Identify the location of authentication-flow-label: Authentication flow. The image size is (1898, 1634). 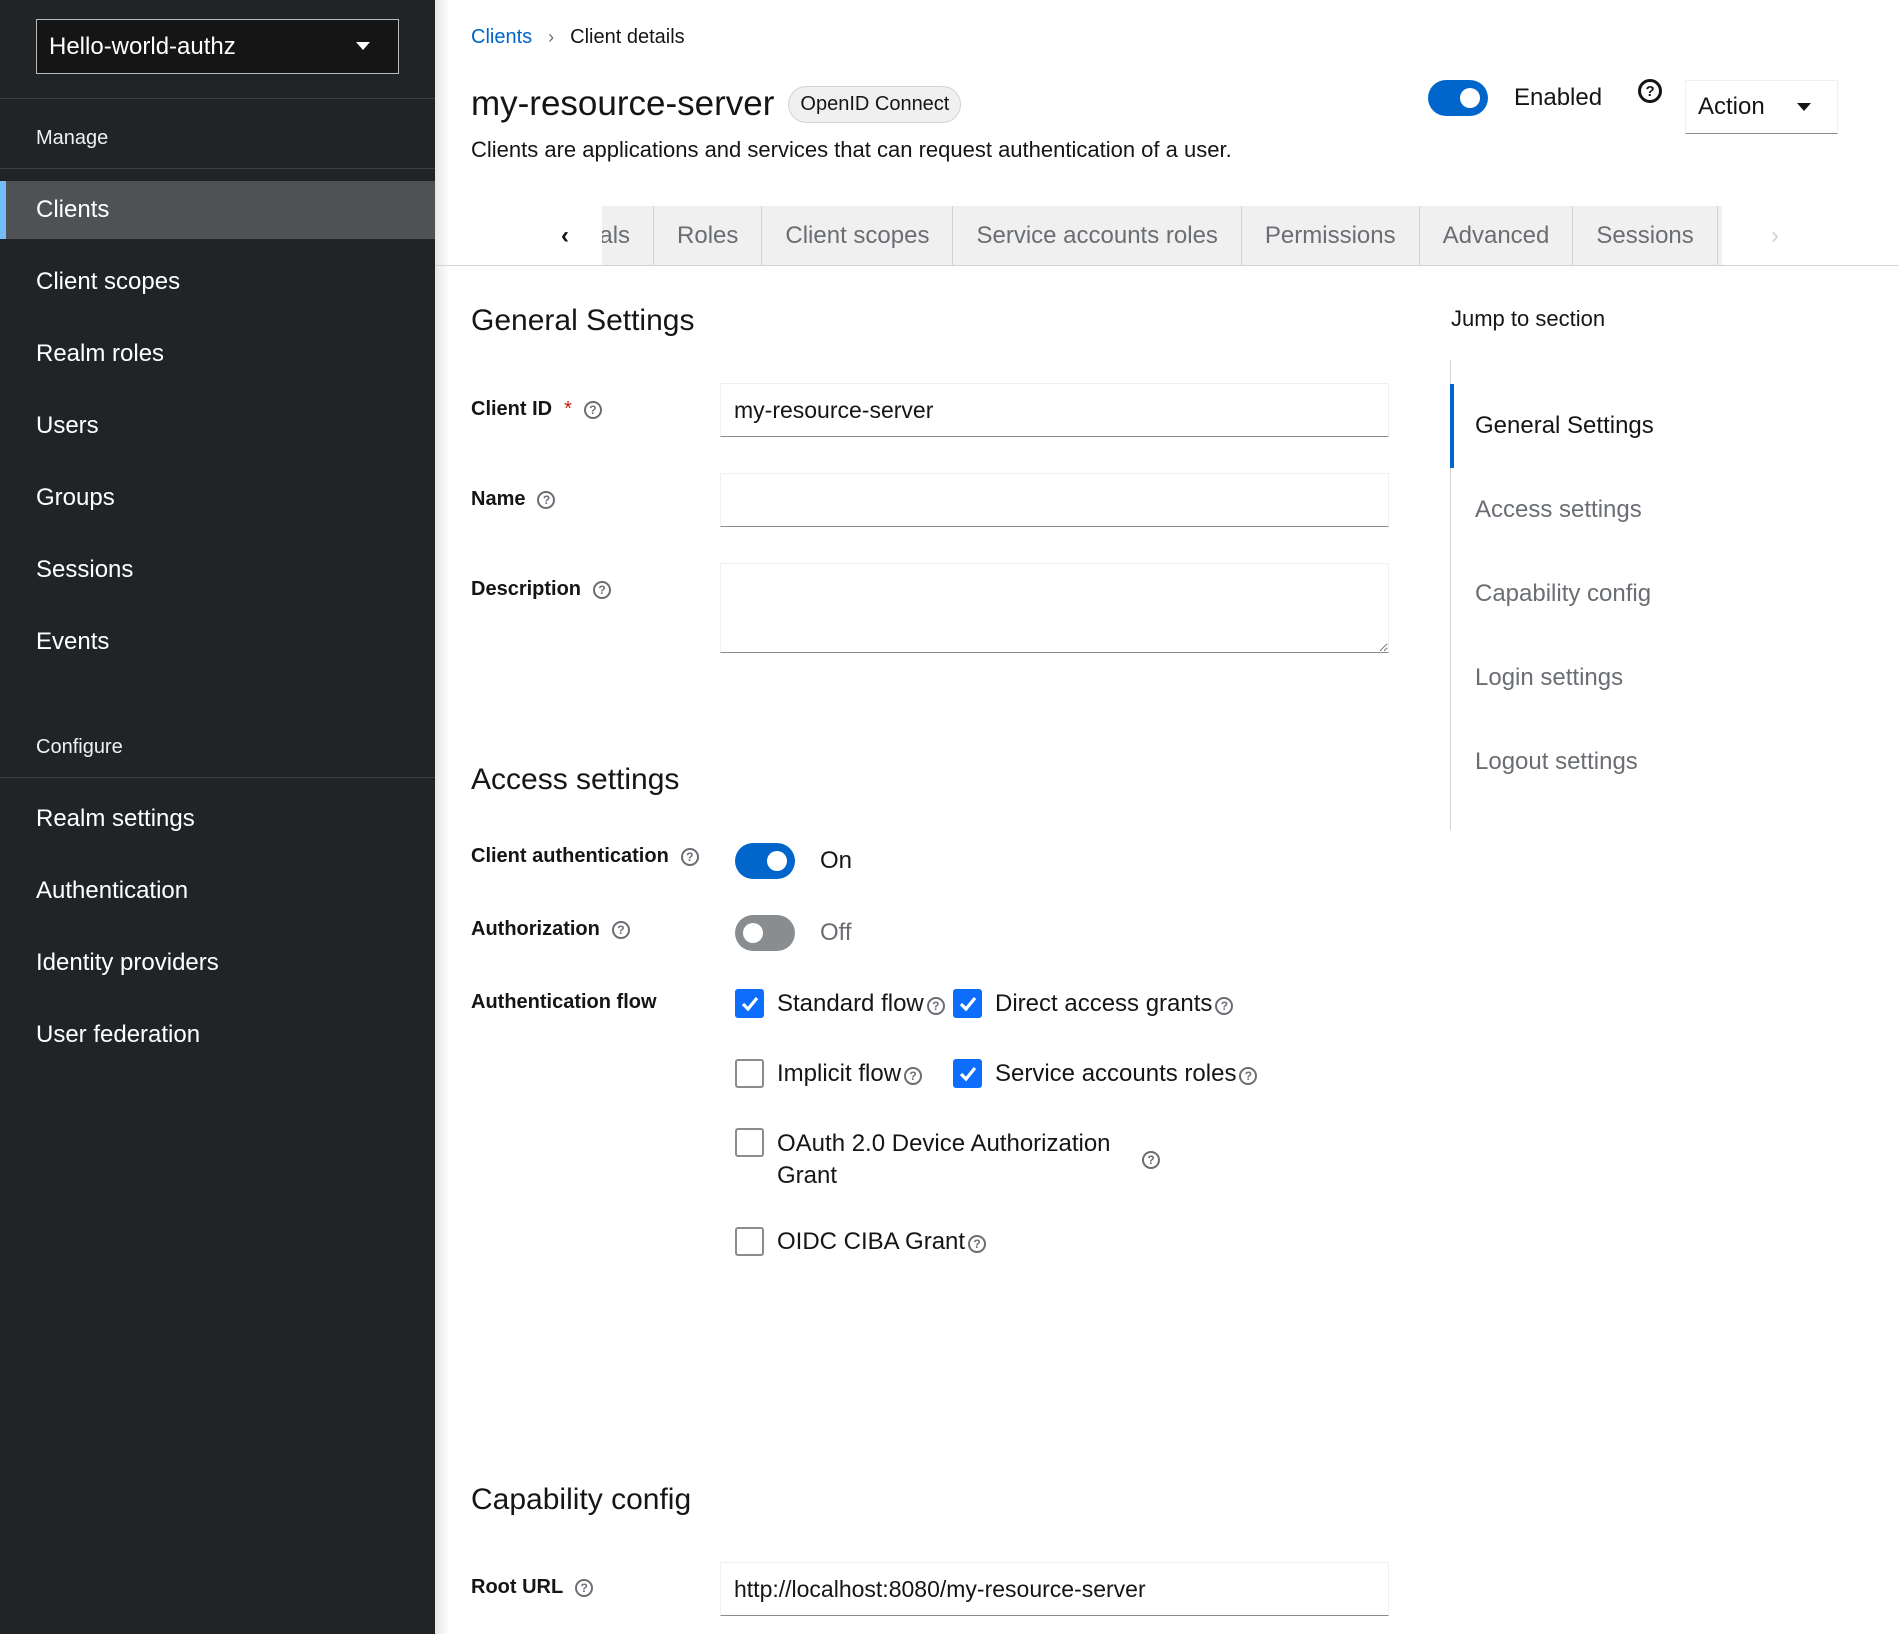
(564, 1002).